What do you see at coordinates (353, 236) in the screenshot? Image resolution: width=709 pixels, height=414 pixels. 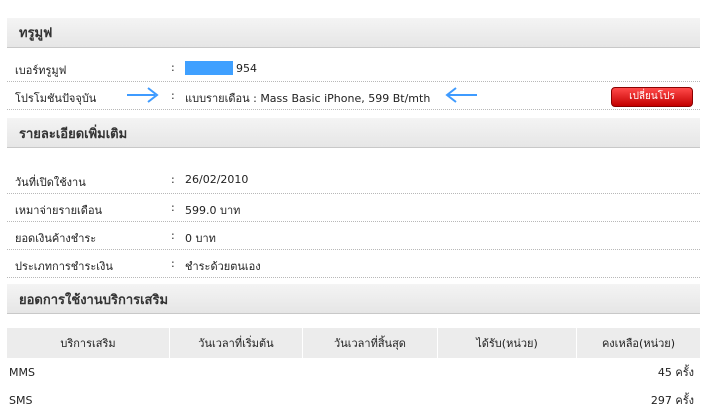 I see `detail-row-outstanding-balance: ยอดเงินค้างชำระ : 0 บาท` at bounding box center [353, 236].